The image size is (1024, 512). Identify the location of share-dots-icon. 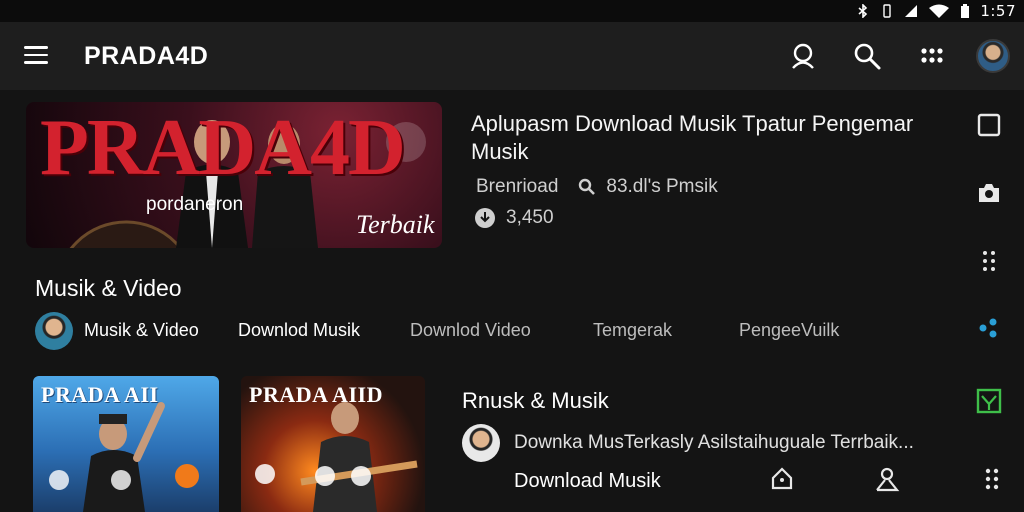
(989, 327).